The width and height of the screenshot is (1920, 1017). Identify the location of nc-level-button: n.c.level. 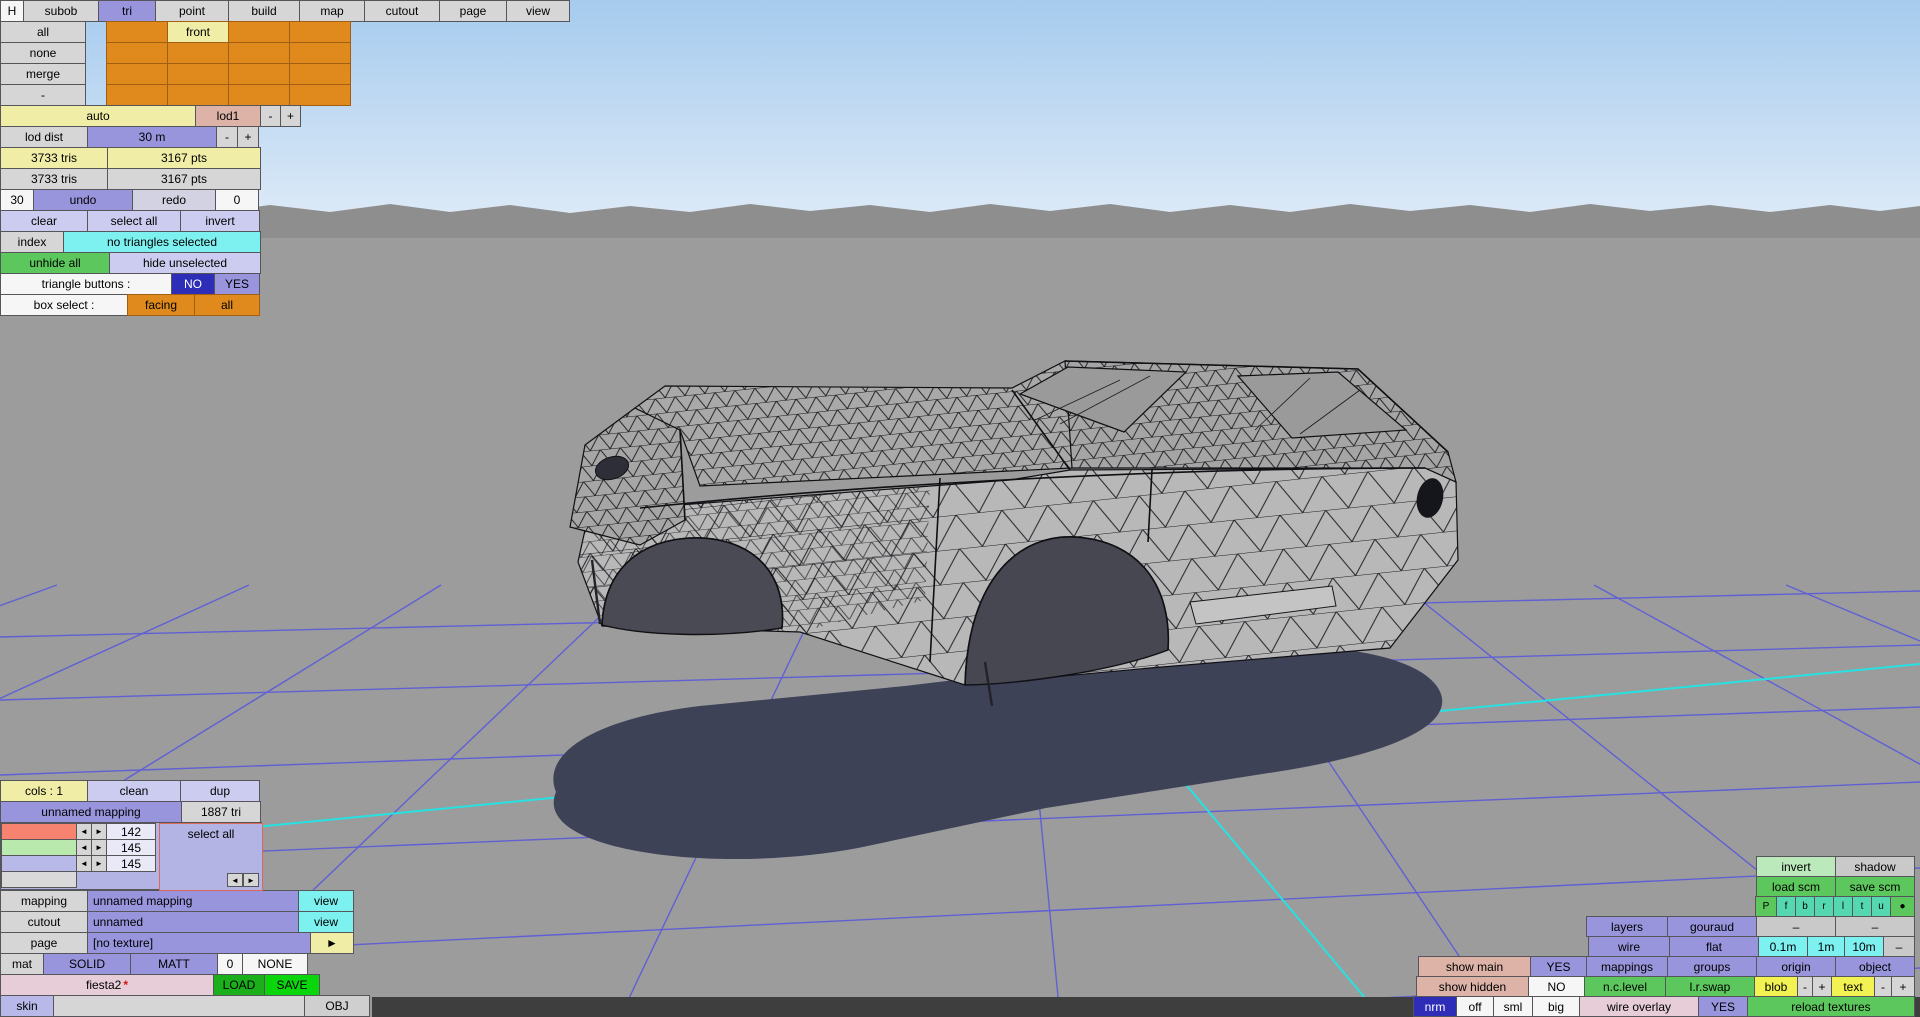
(1625, 986).